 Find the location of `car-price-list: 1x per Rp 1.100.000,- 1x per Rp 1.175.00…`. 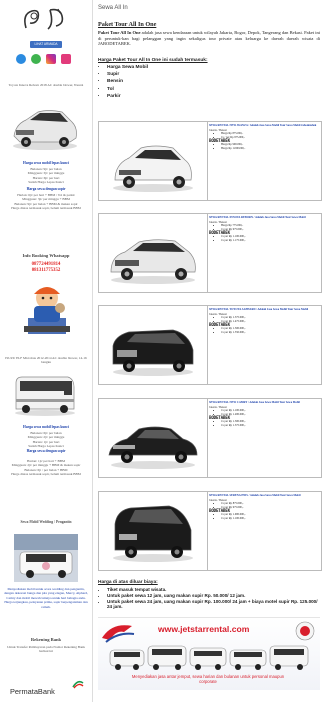

car-price-list: 1x per Rp 1.100.000,- 1x per Rp 1.175.00… is located at coordinates (264, 238).